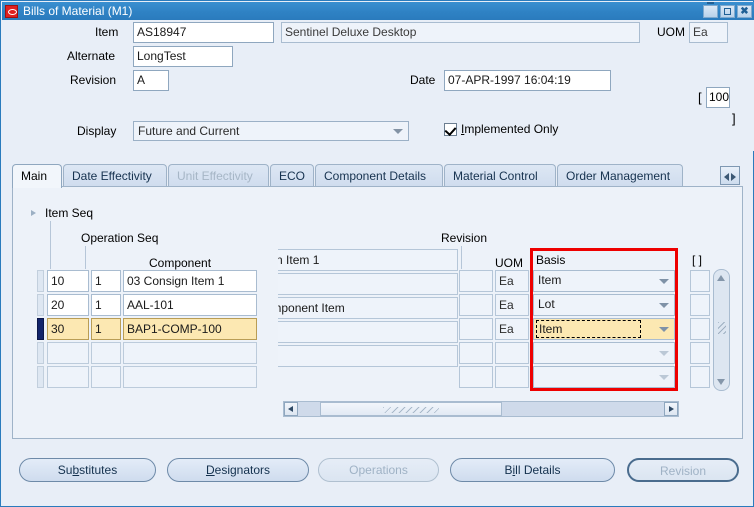 Image resolution: width=754 pixels, height=507 pixels. I want to click on uom-field: Ea, so click(708, 32).